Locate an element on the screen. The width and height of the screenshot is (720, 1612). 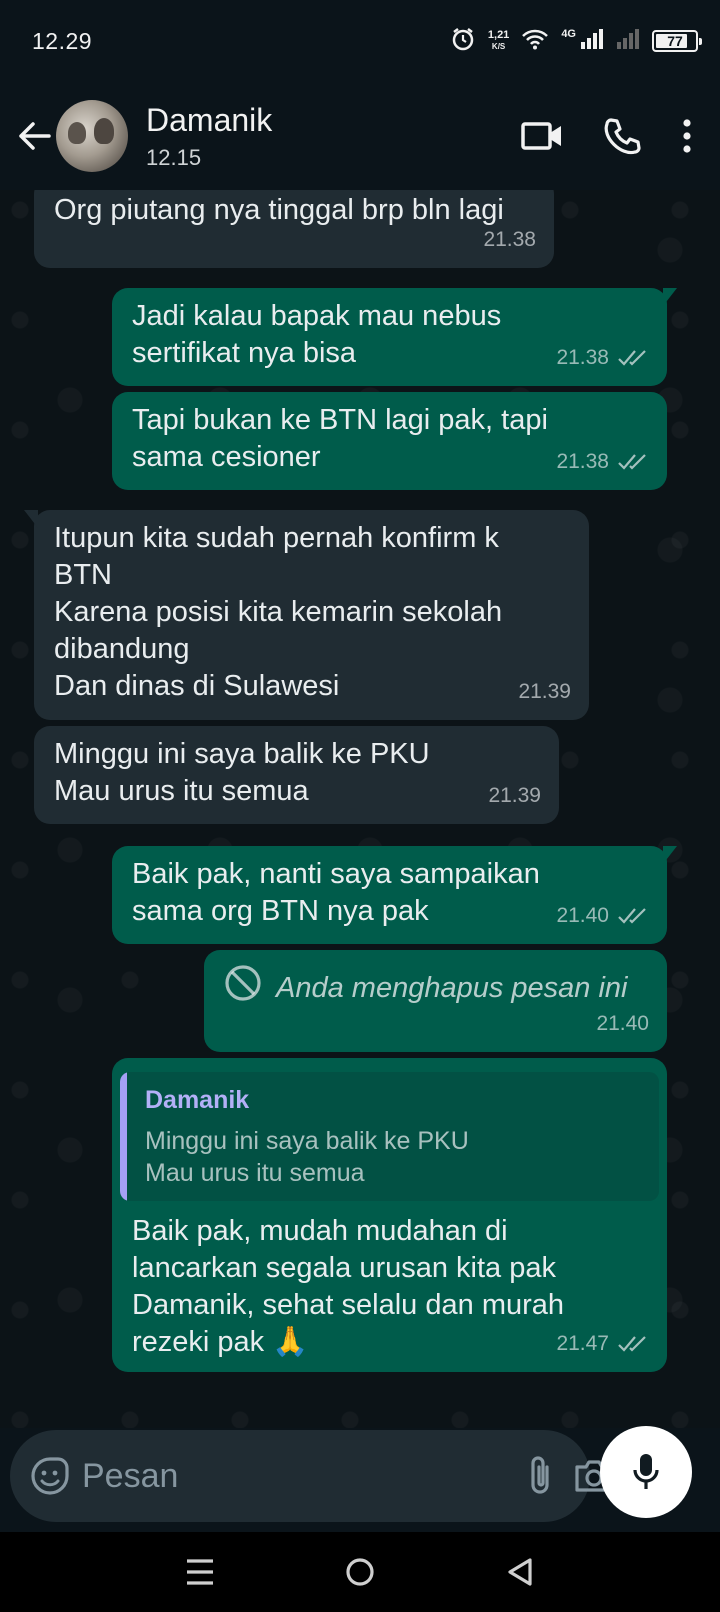
status-bar: 12.29 1,21 K/S 4G 77 is located at coordinates (360, 41).